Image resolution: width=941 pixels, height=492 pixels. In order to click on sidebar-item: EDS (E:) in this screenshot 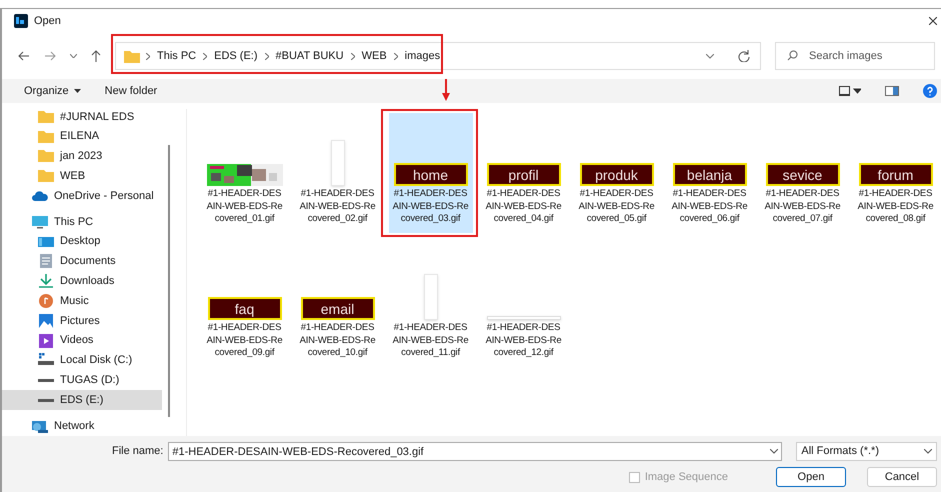, I will do `click(82, 400)`.